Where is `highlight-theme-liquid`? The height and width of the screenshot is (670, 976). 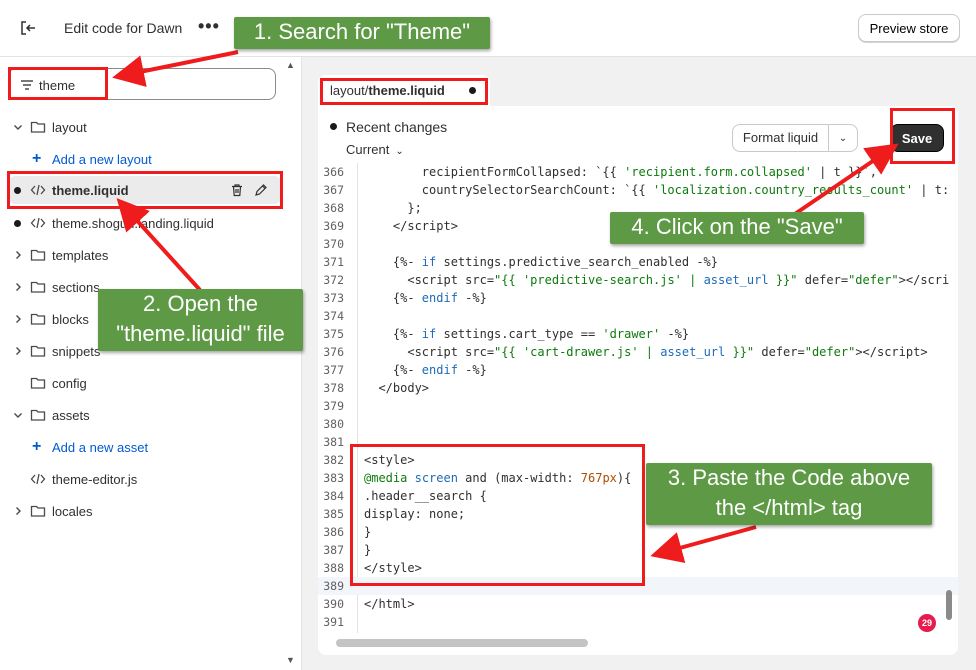
highlight-theme-liquid is located at coordinates (145, 190).